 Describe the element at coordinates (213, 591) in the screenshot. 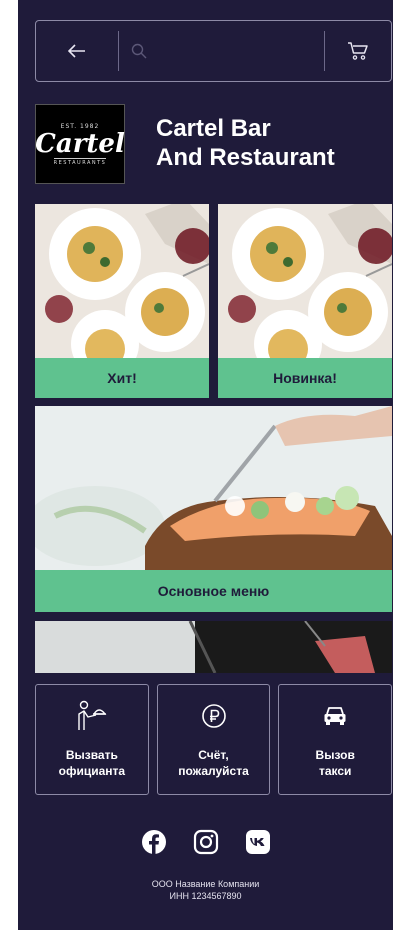

I see `menu-card-label: Основное меню` at that location.